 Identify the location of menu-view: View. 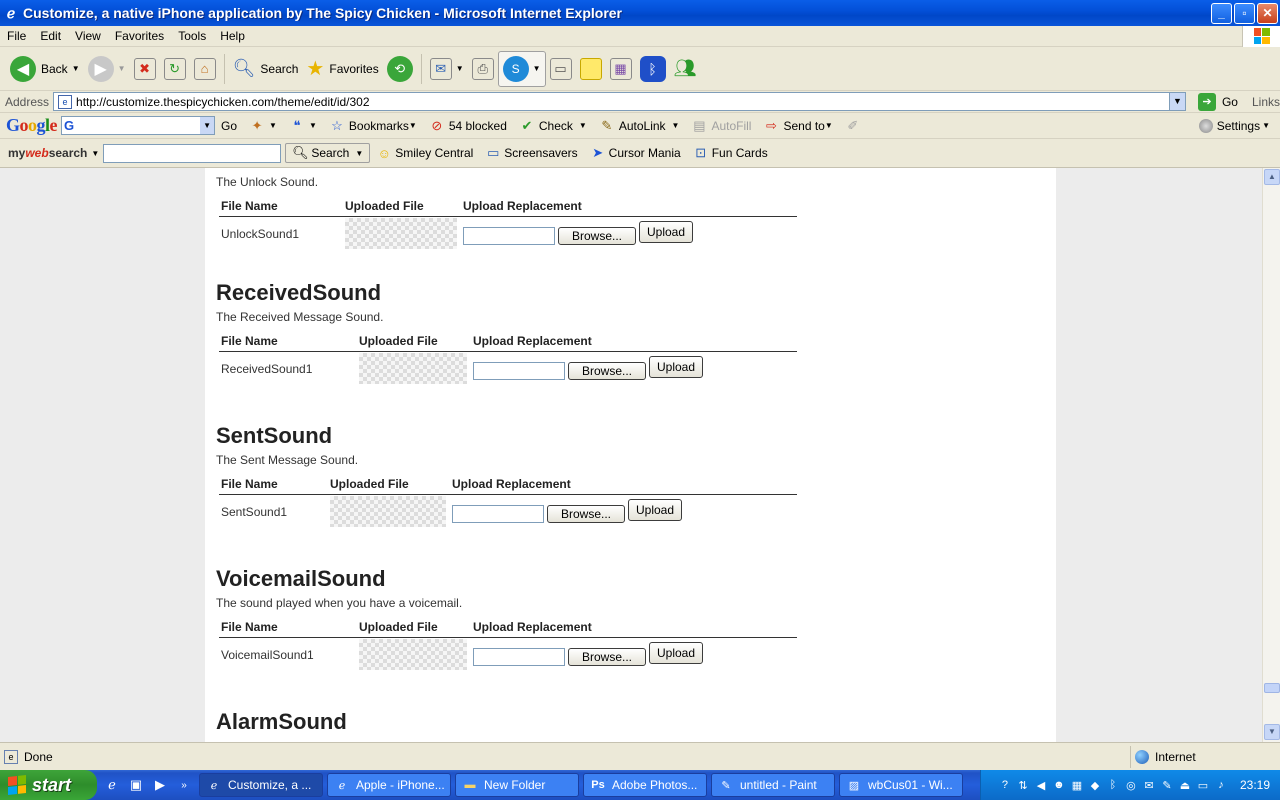
(88, 36).